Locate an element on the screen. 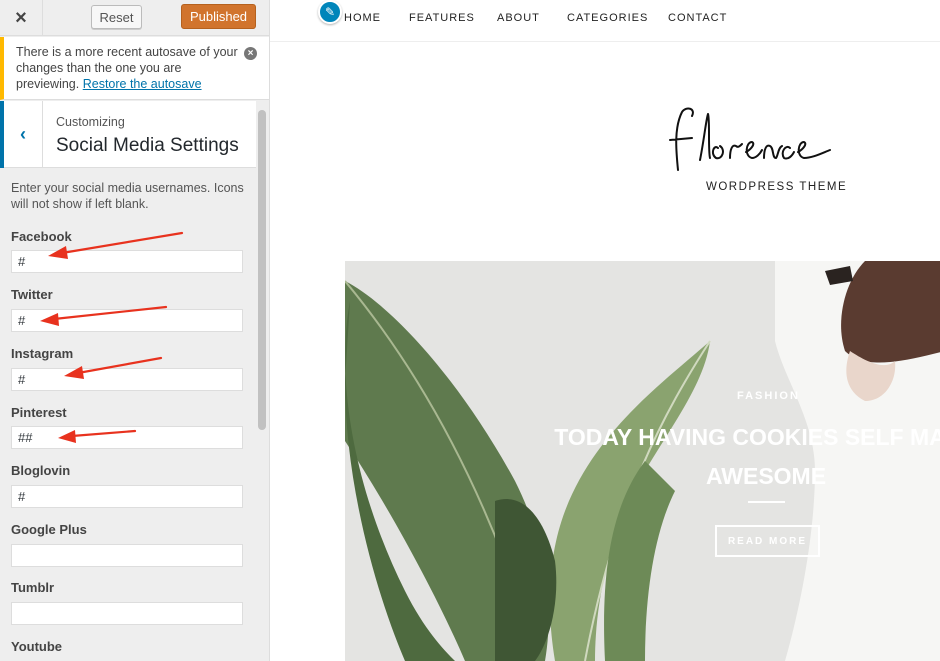 The height and width of the screenshot is (661, 940). customizer-header: × Reset Published is located at coordinates (134, 18).